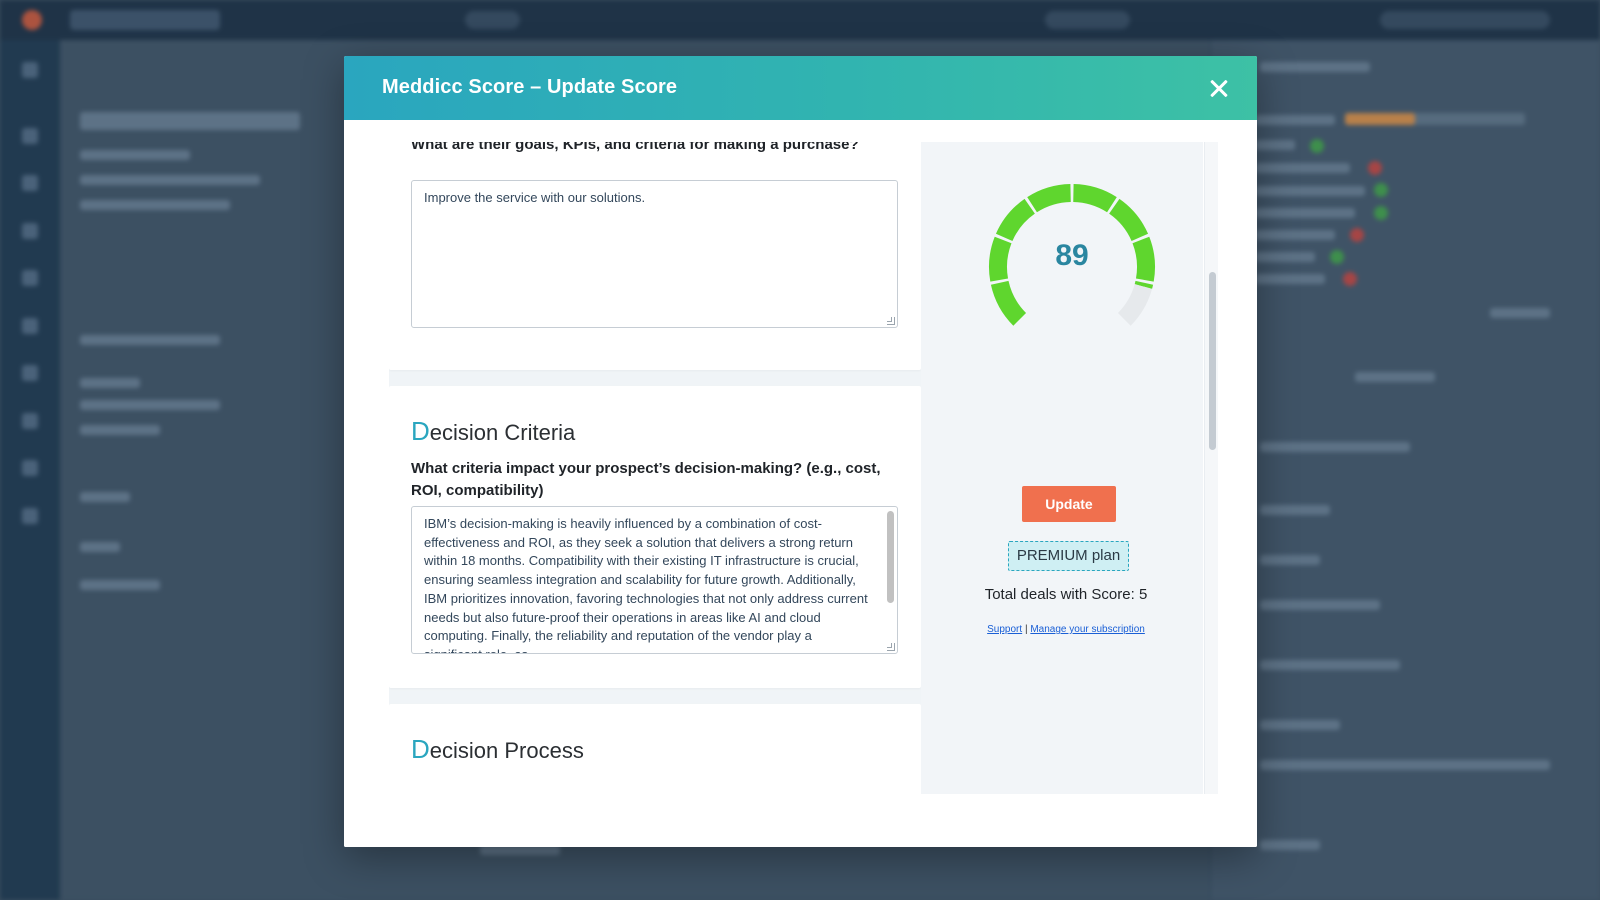  Describe the element at coordinates (535, 197) in the screenshot. I see `goals-answer-text: Improve the service with our solutions.` at that location.